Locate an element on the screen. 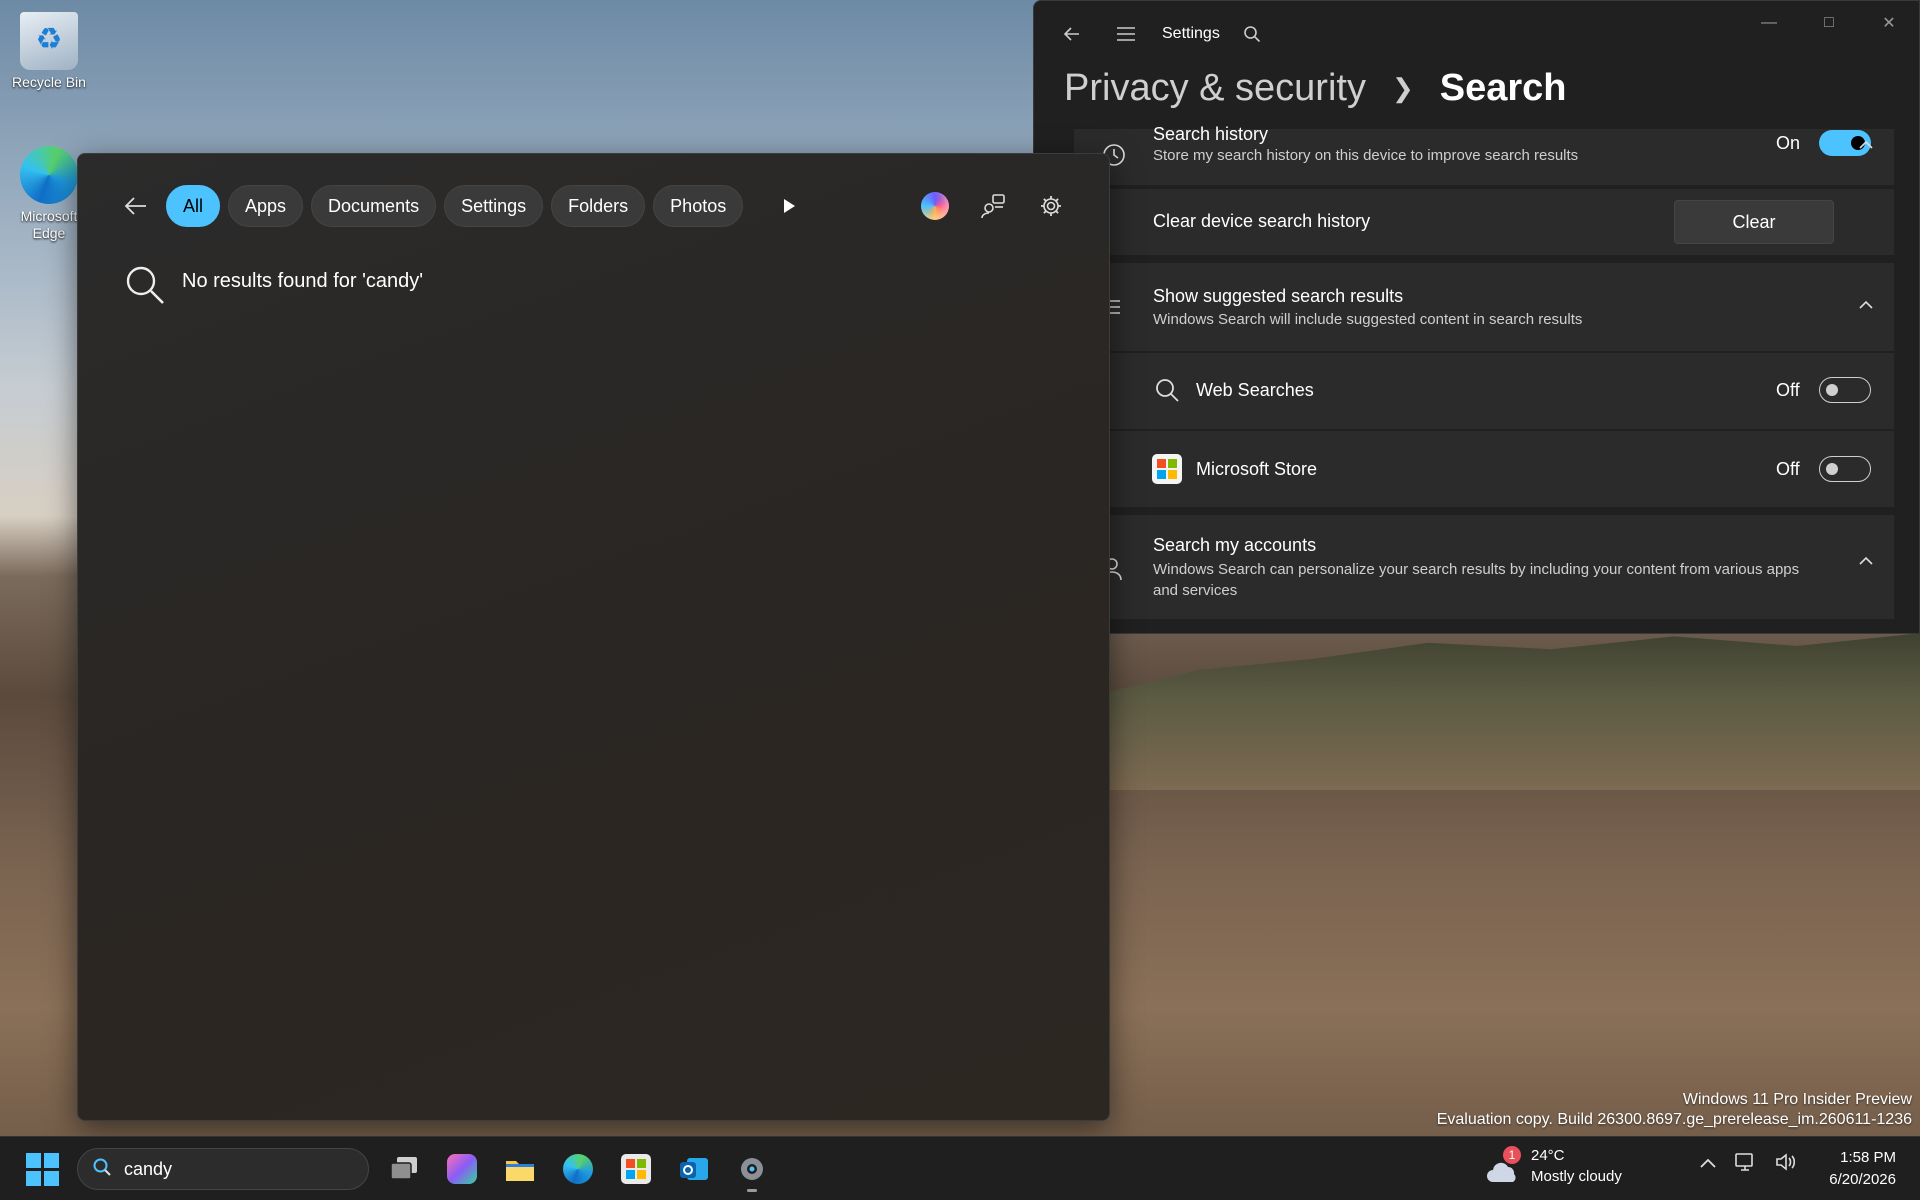 The width and height of the screenshot is (1920, 1200). desktop-icon-recycle-bin: Recycle Bin is located at coordinates (49, 51).